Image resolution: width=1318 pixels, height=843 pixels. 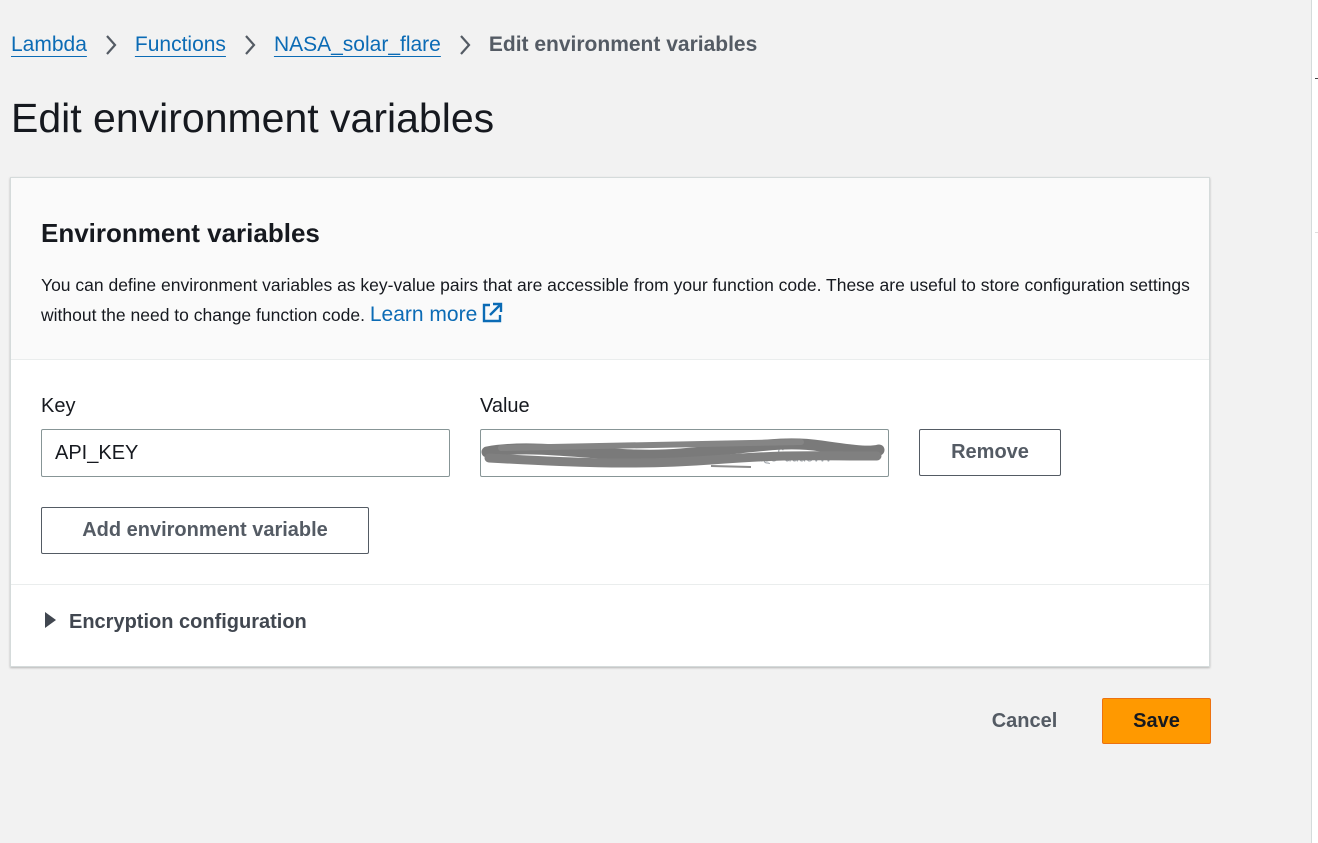 What do you see at coordinates (253, 118) in the screenshot?
I see `page-title: Edit environment variables` at bounding box center [253, 118].